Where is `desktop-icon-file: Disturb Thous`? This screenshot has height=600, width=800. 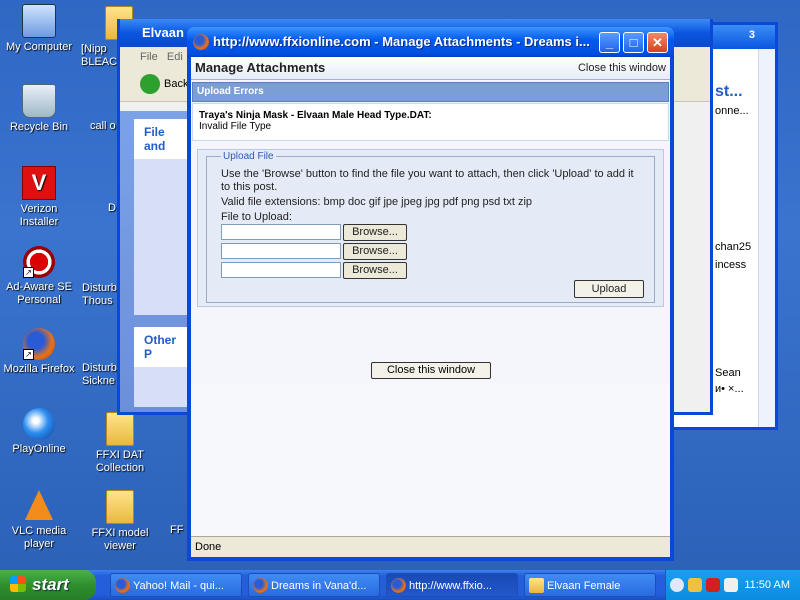 desktop-icon-file: Disturb Thous is located at coordinates (100, 295).